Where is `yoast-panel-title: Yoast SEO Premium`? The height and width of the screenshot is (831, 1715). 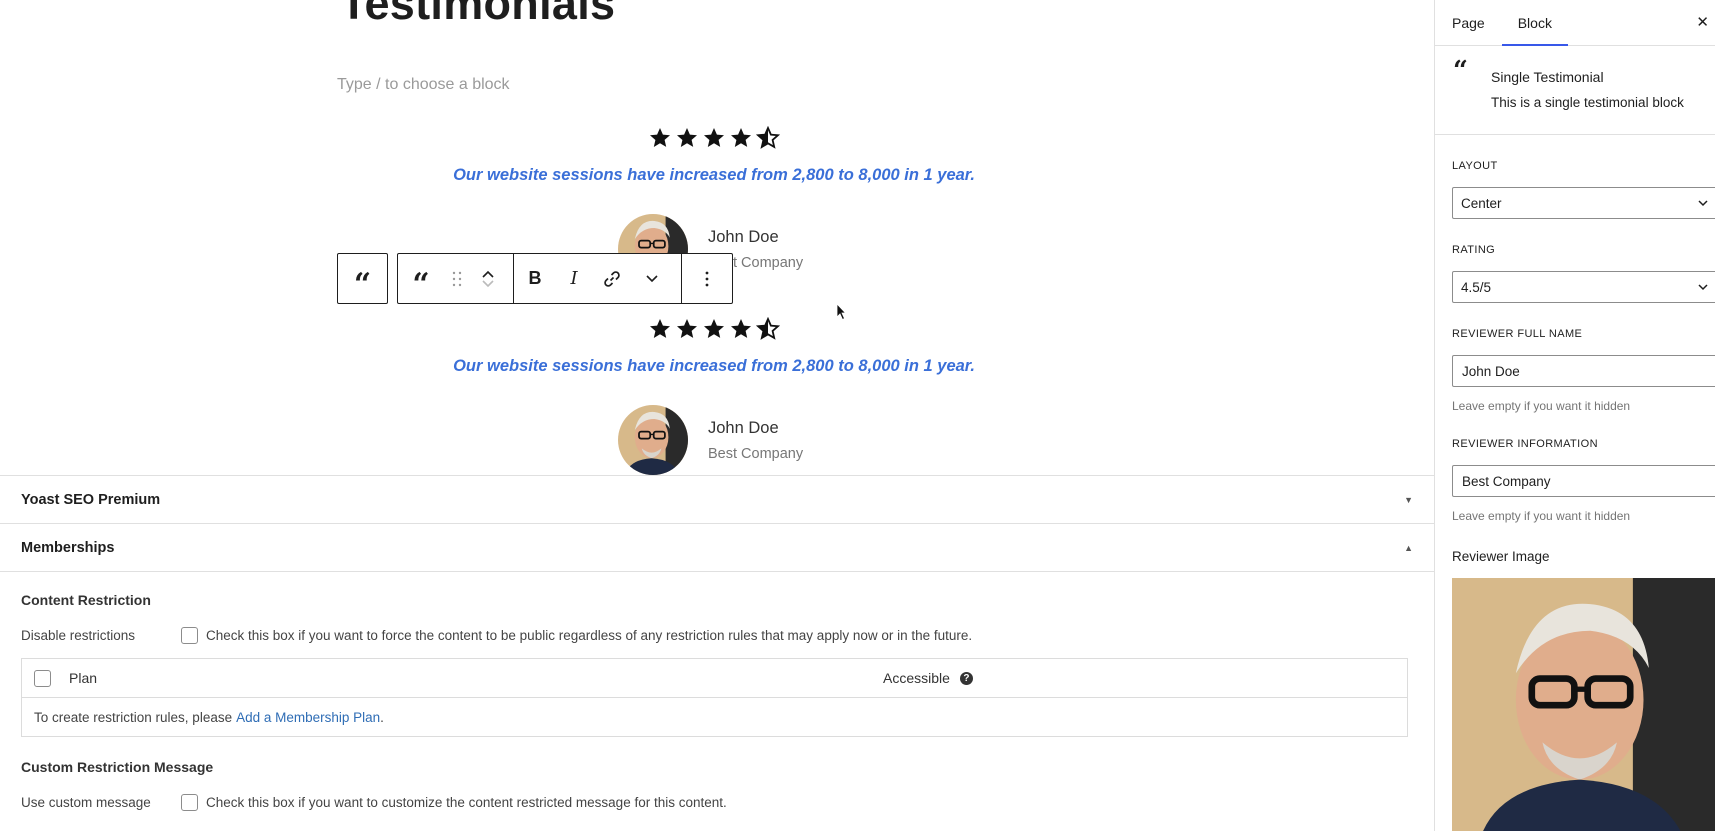
yoast-panel-title: Yoast SEO Premium is located at coordinates (91, 499).